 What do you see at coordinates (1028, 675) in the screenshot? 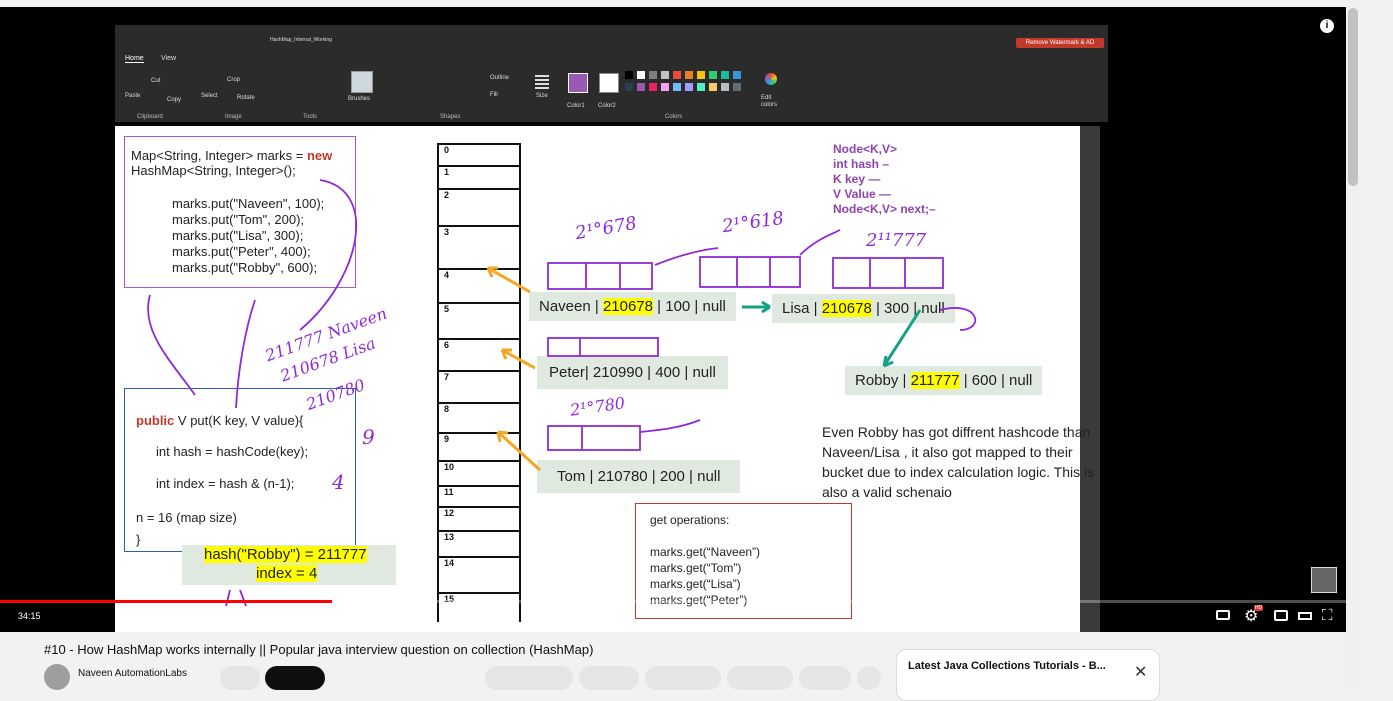
I see `playlist-panel` at bounding box center [1028, 675].